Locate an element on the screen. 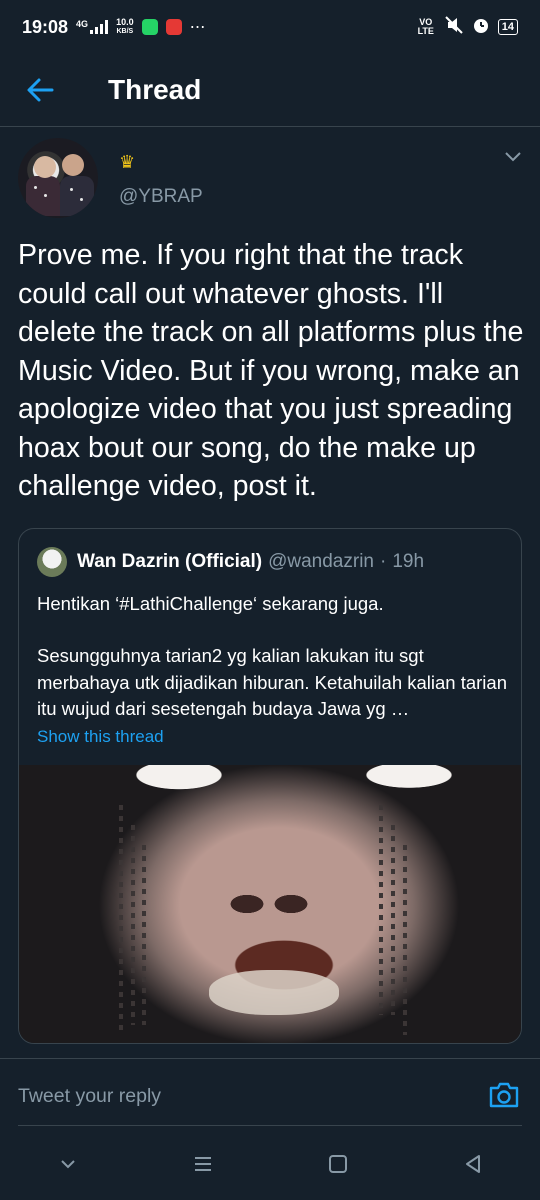 This screenshot has height=1200, width=540. network-speed: 10.0 KB/S is located at coordinates (125, 26).